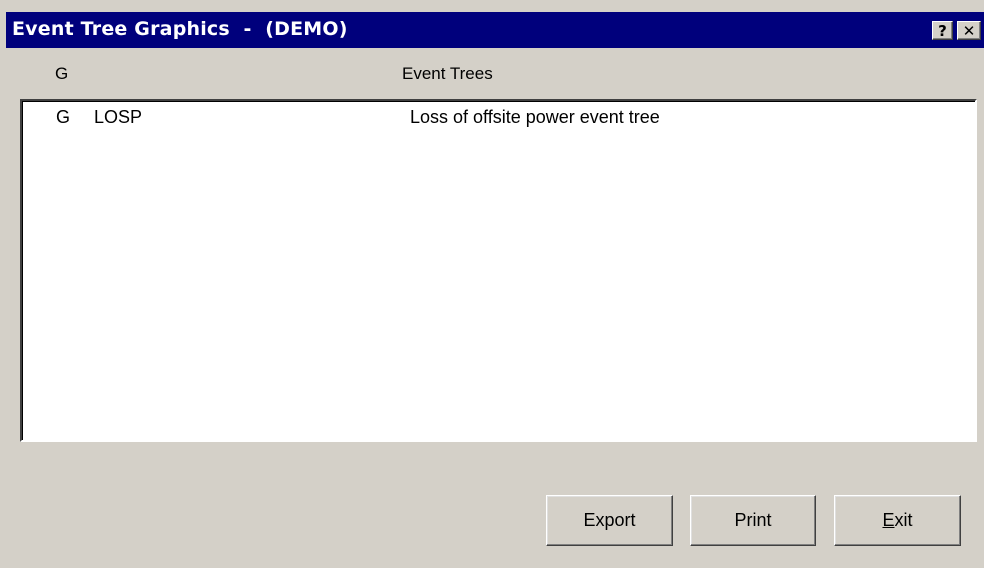 This screenshot has height=568, width=984. I want to click on exit-mnemonic: E, so click(888, 520).